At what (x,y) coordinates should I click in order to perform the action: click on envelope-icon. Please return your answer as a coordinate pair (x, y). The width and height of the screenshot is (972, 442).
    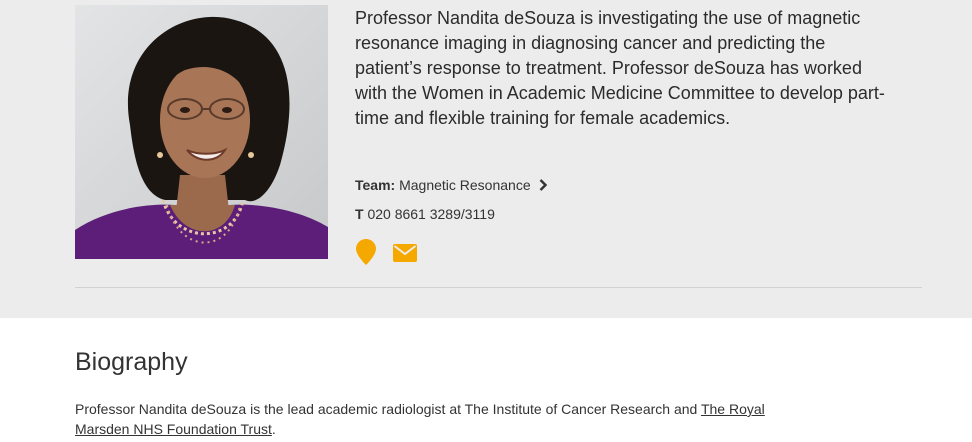
    Looking at the image, I should click on (405, 255).